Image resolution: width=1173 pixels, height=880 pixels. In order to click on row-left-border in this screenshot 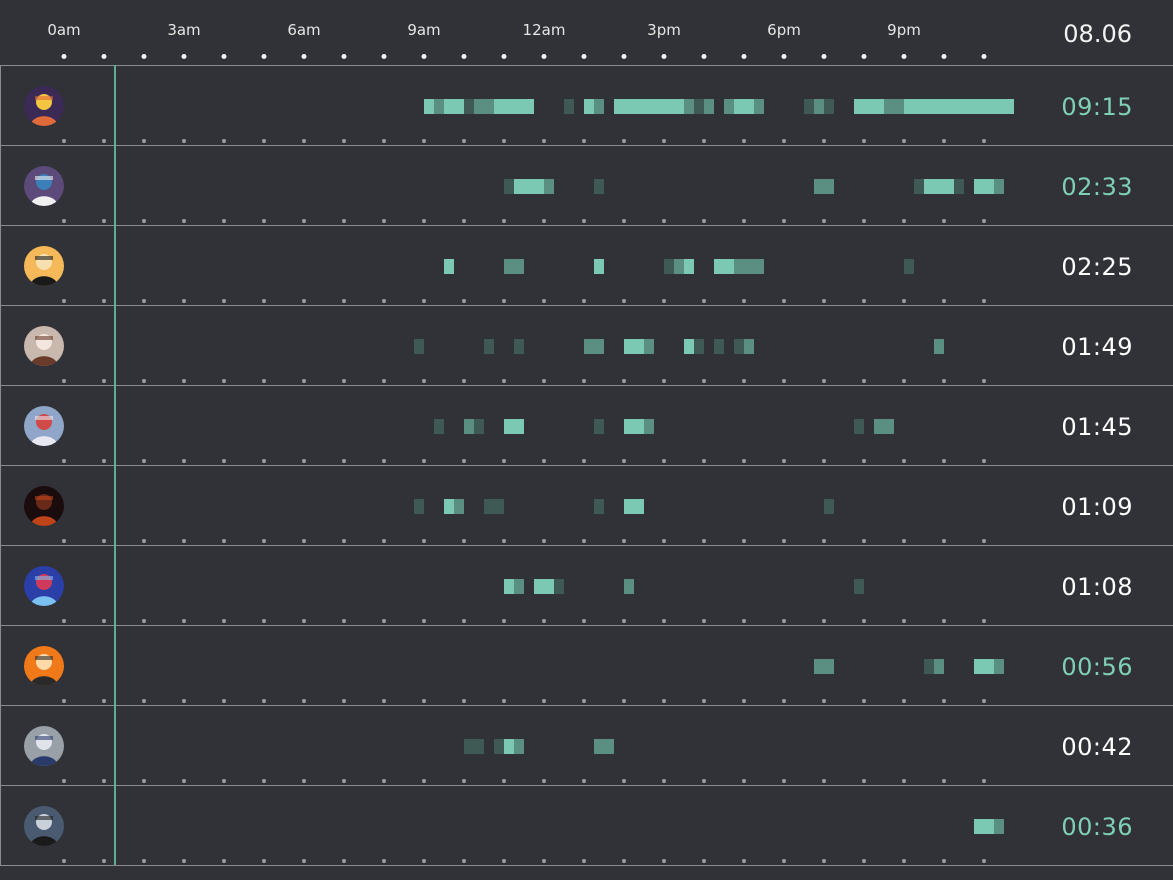, I will do `click(0, 745)`.